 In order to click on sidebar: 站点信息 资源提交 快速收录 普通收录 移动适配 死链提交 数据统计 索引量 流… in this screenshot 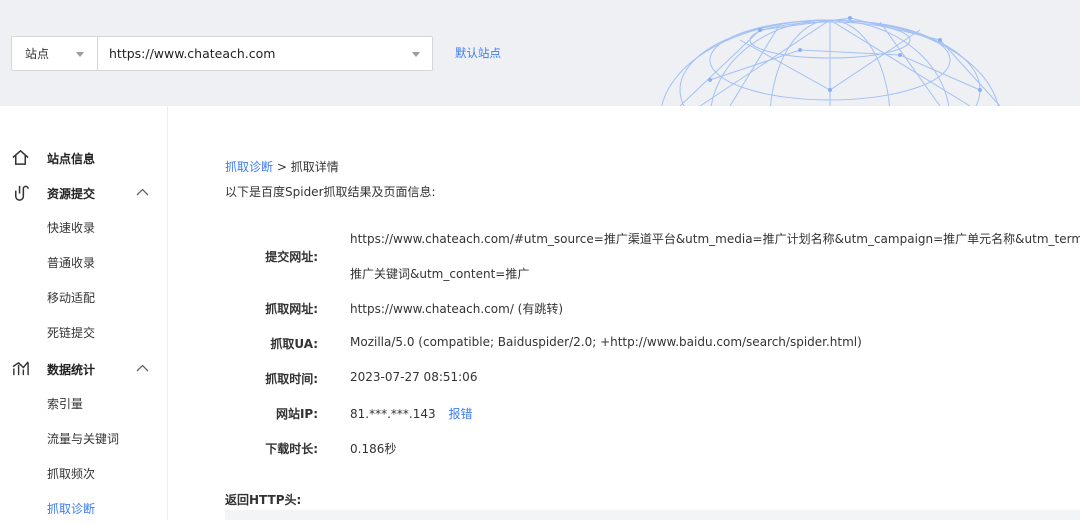, I will do `click(84, 313)`.